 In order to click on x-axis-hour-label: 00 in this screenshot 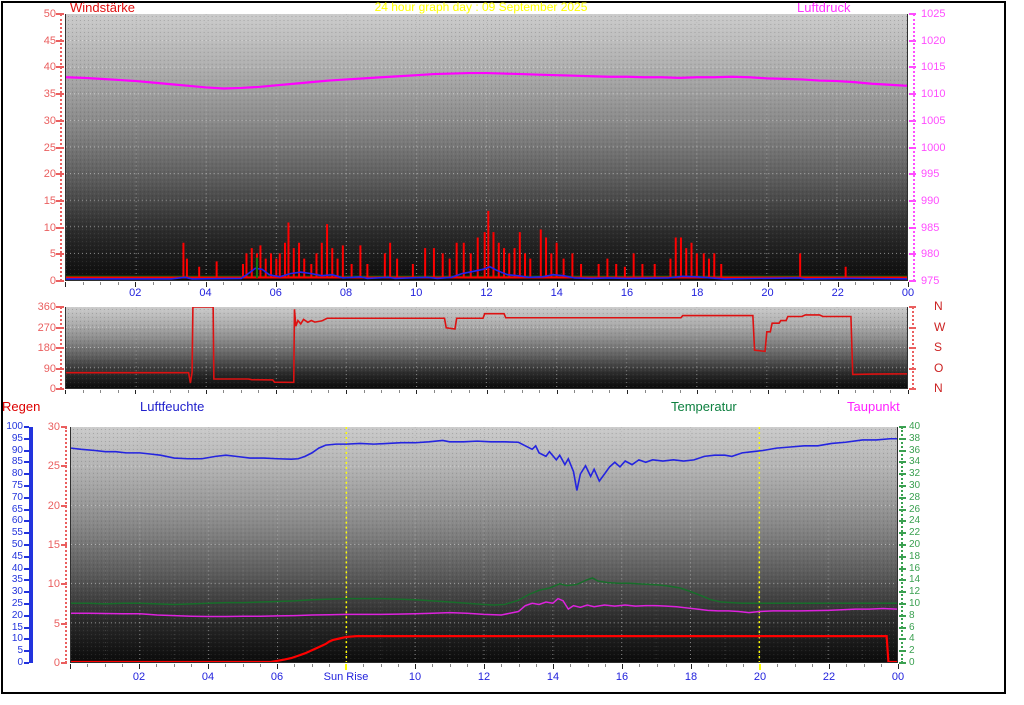, I will do `click(898, 677)`.